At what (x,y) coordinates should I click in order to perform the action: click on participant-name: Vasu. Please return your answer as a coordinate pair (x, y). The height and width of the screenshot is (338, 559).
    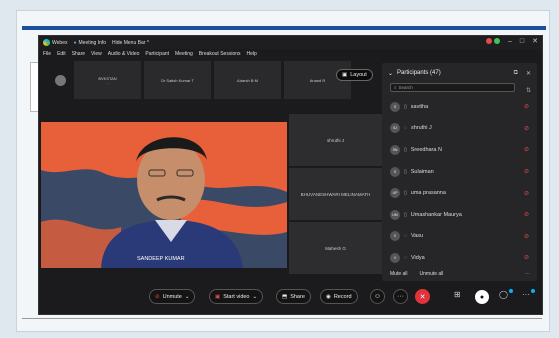
    Looking at the image, I should click on (417, 236).